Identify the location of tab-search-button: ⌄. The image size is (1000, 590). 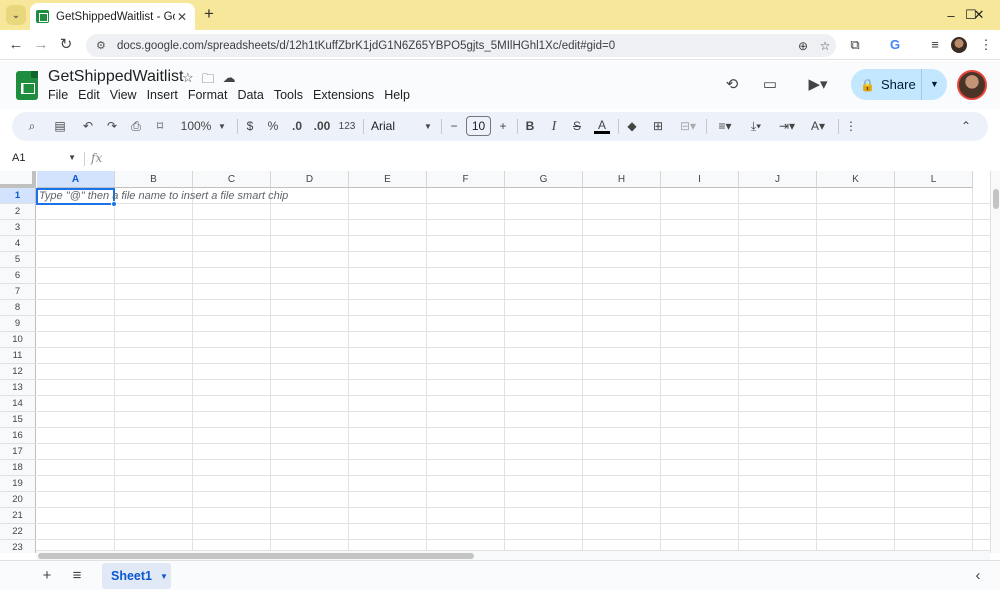
(16, 15).